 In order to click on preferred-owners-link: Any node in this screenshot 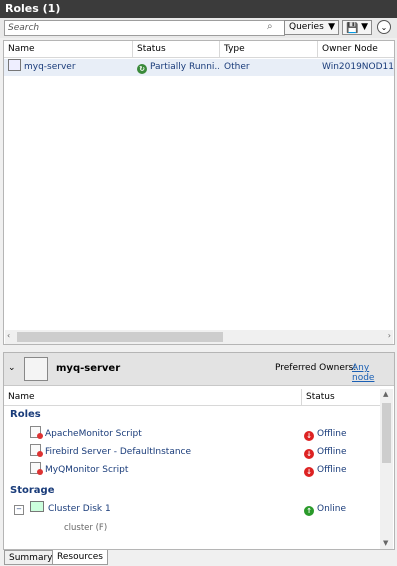, I will do `click(373, 373)`.